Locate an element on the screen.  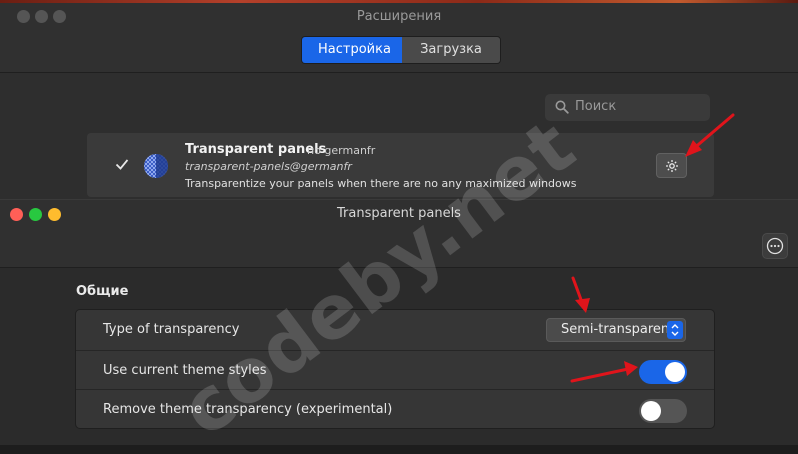
tab-switcher: Настройка Загрузка is located at coordinates (401, 50).